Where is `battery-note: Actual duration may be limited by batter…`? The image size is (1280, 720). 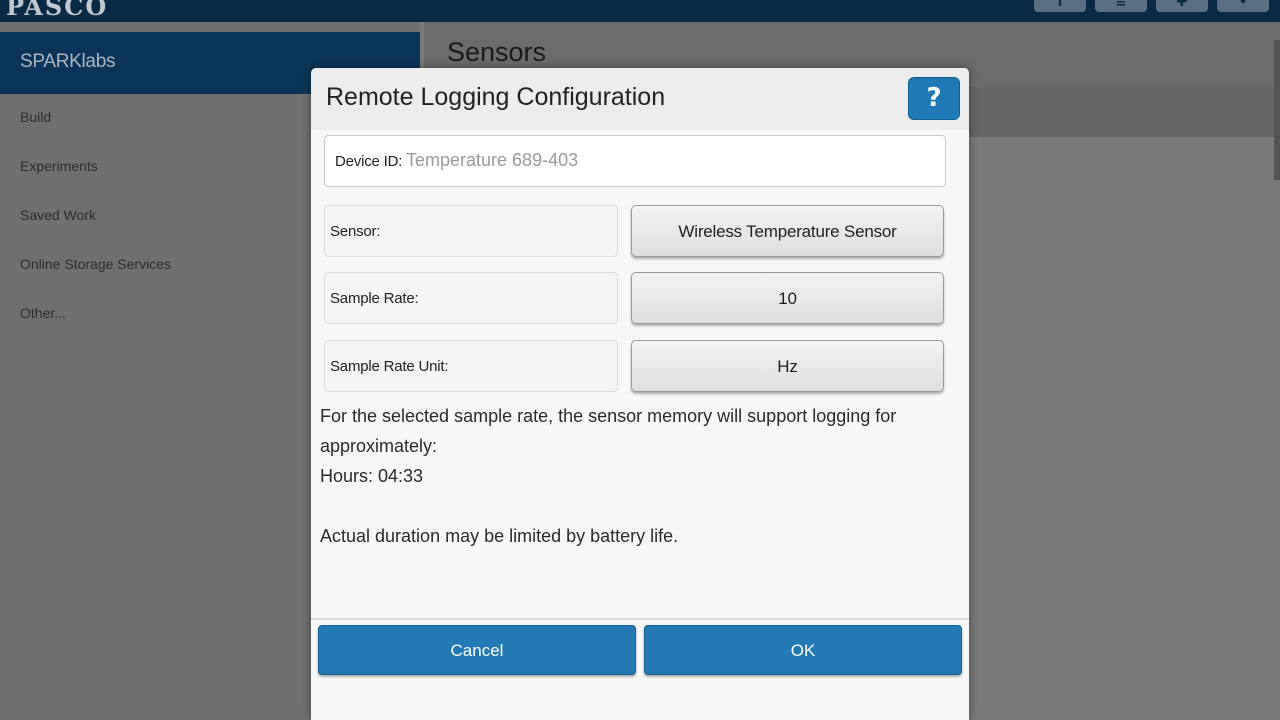
battery-note: Actual duration may be limited by batter… is located at coordinates (499, 536).